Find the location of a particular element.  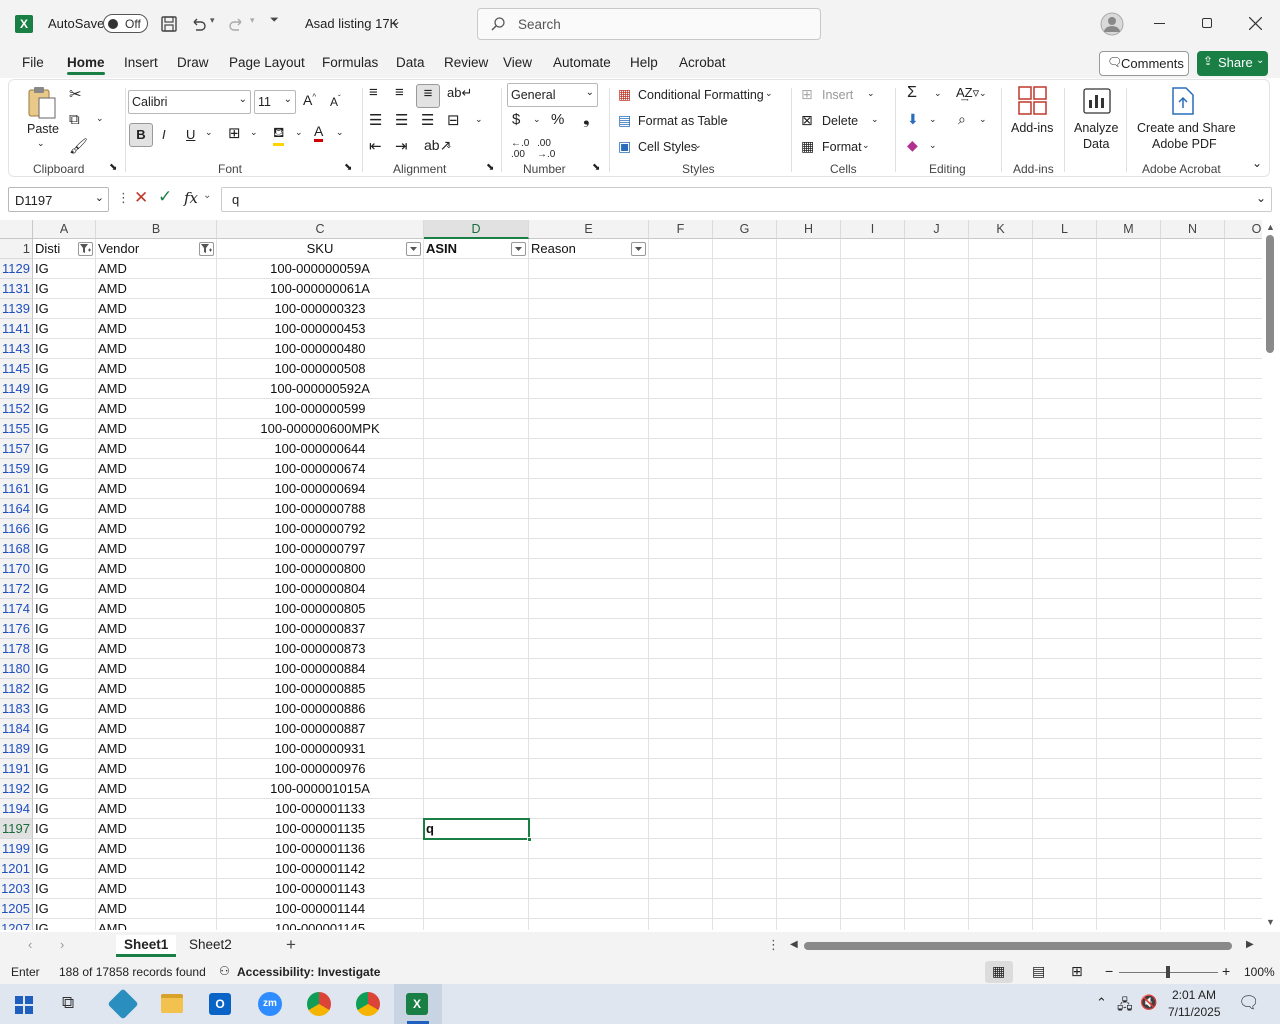

add-ins-button: Add-ins is located at coordinates (1032, 128).